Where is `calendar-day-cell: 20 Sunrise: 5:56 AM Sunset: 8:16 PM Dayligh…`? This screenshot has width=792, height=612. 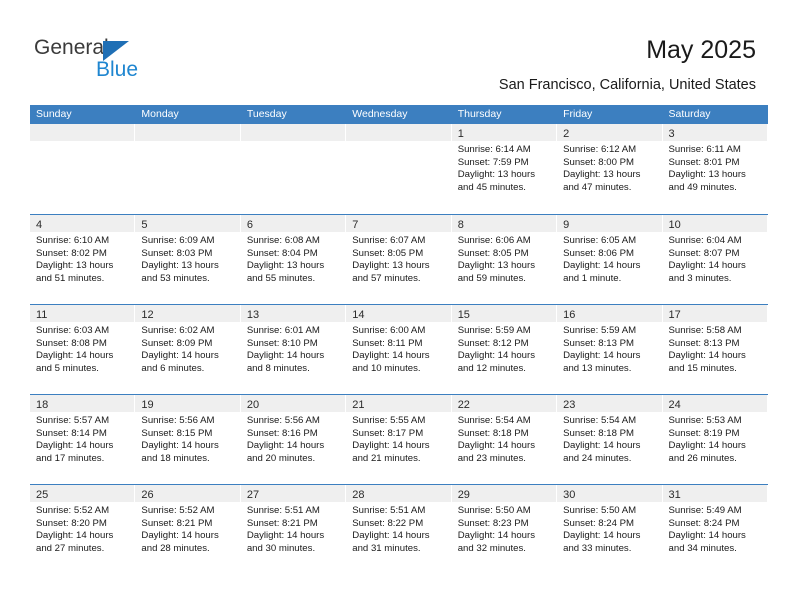
calendar-day-cell: 20 Sunrise: 5:56 AM Sunset: 8:16 PM Dayligh… is located at coordinates (293, 439).